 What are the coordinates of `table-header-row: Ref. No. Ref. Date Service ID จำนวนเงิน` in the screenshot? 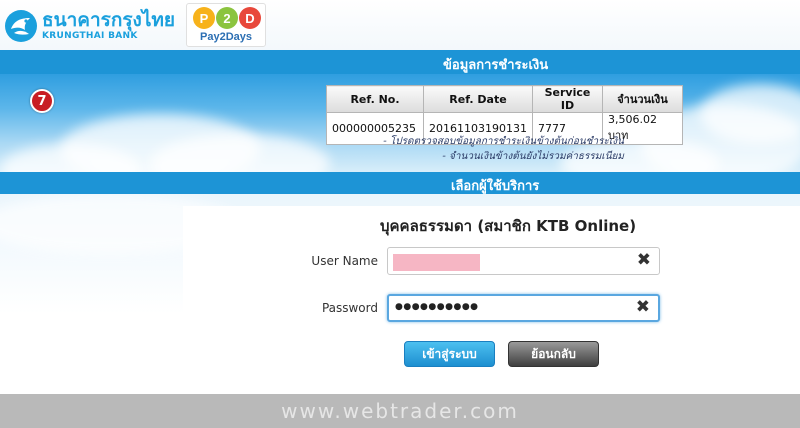 It's located at (504, 99).